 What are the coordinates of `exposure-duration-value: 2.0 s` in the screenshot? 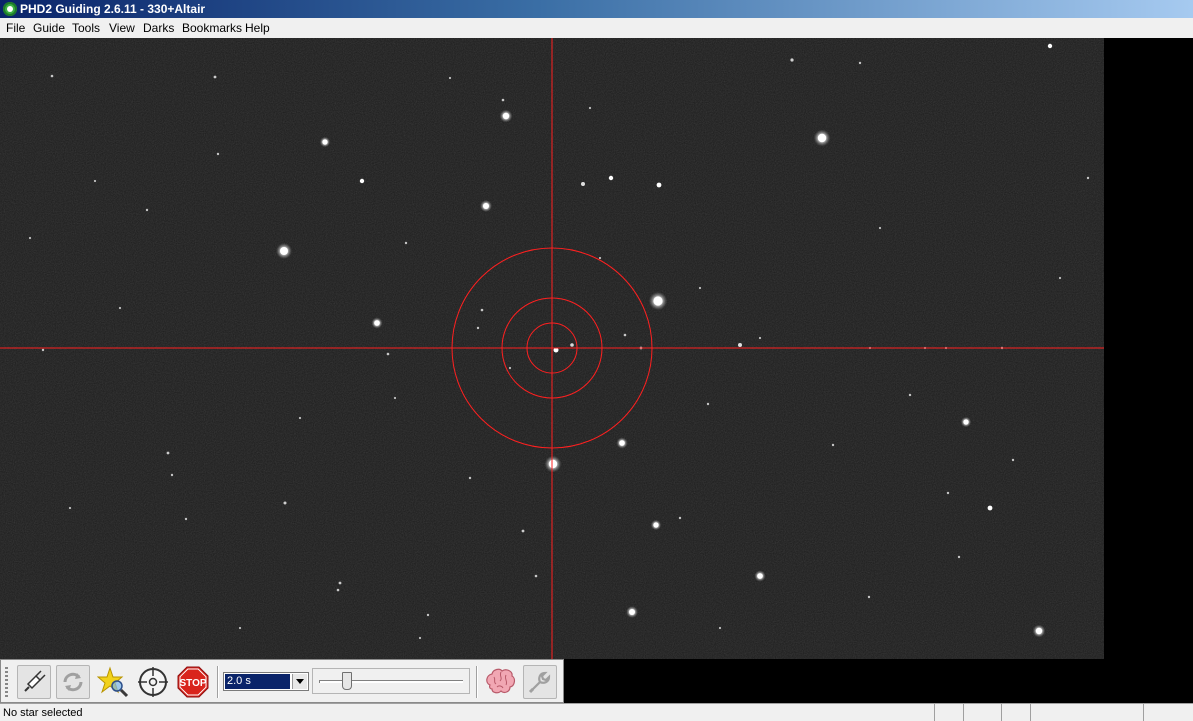 It's located at (257, 681).